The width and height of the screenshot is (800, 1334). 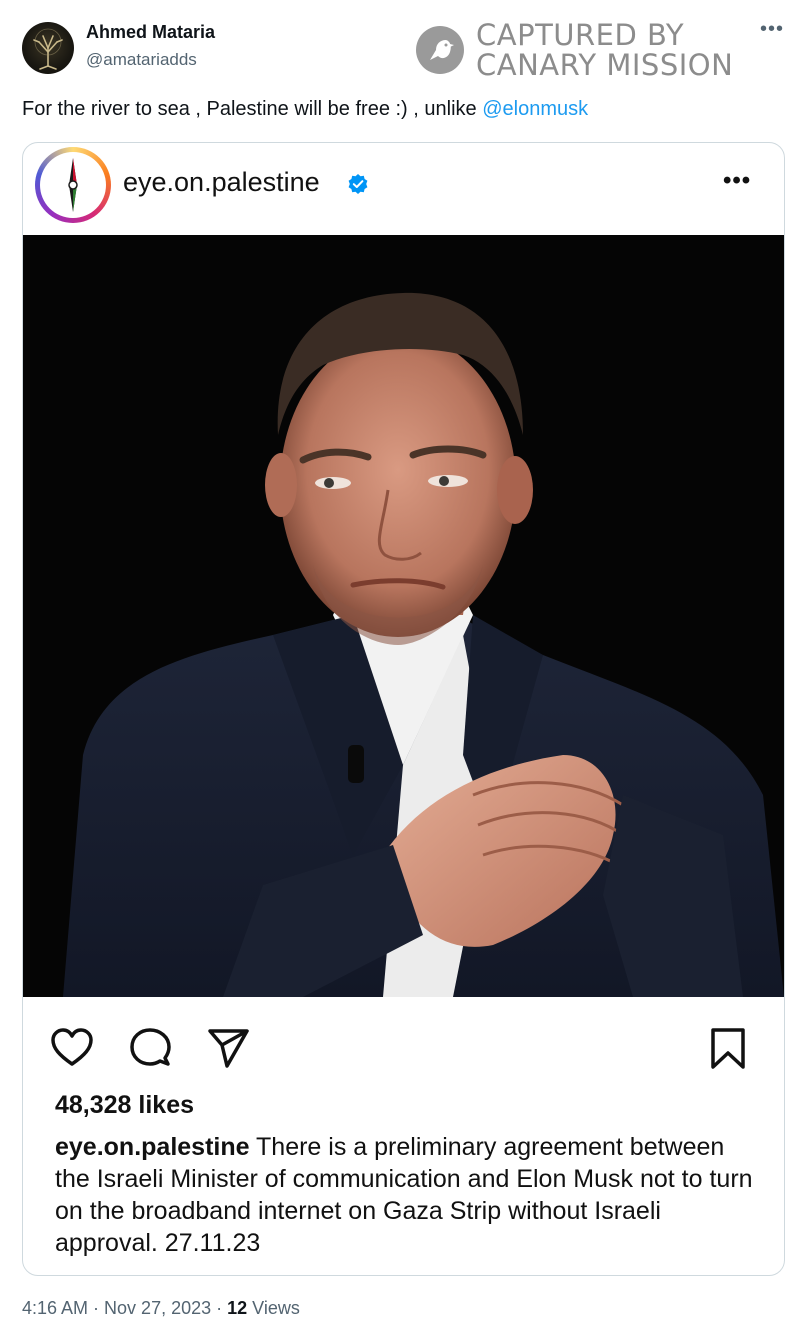 I want to click on share-icon, so click(x=228, y=1048).